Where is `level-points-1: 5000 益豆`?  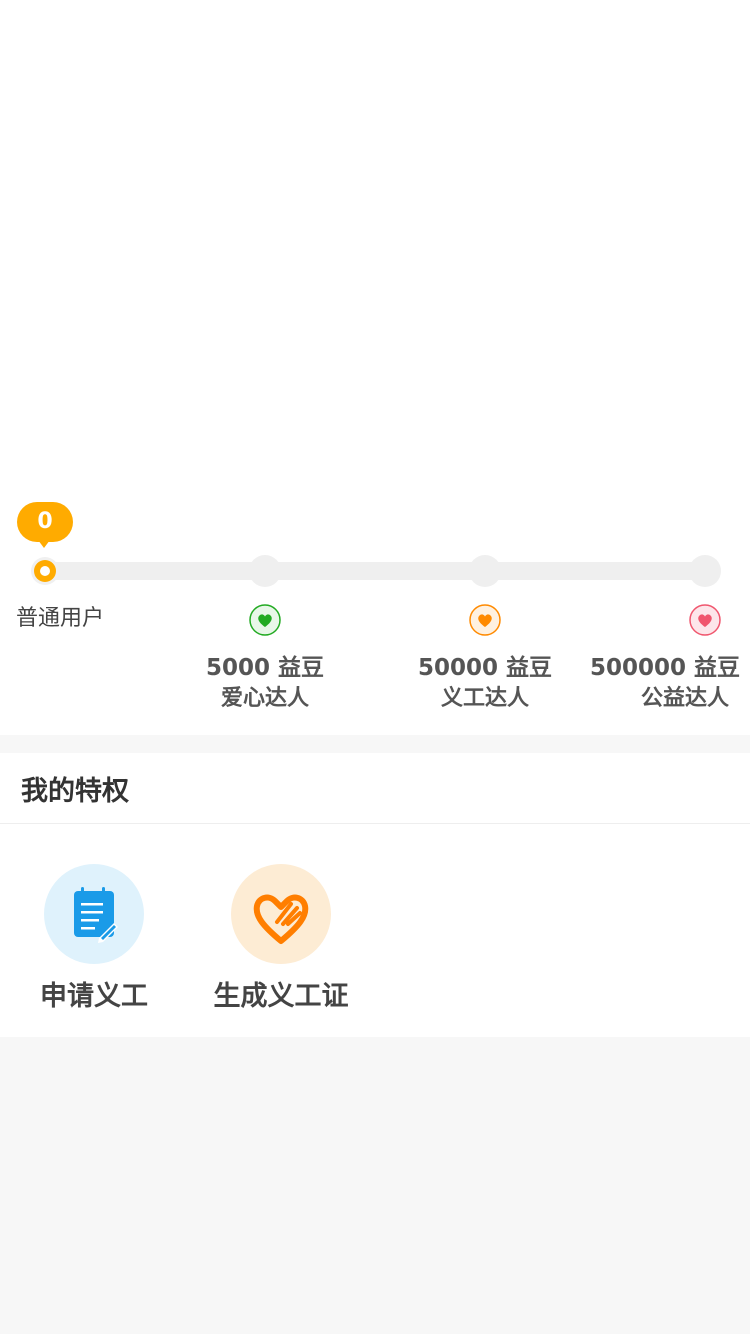 level-points-1: 5000 益豆 is located at coordinates (265, 668).